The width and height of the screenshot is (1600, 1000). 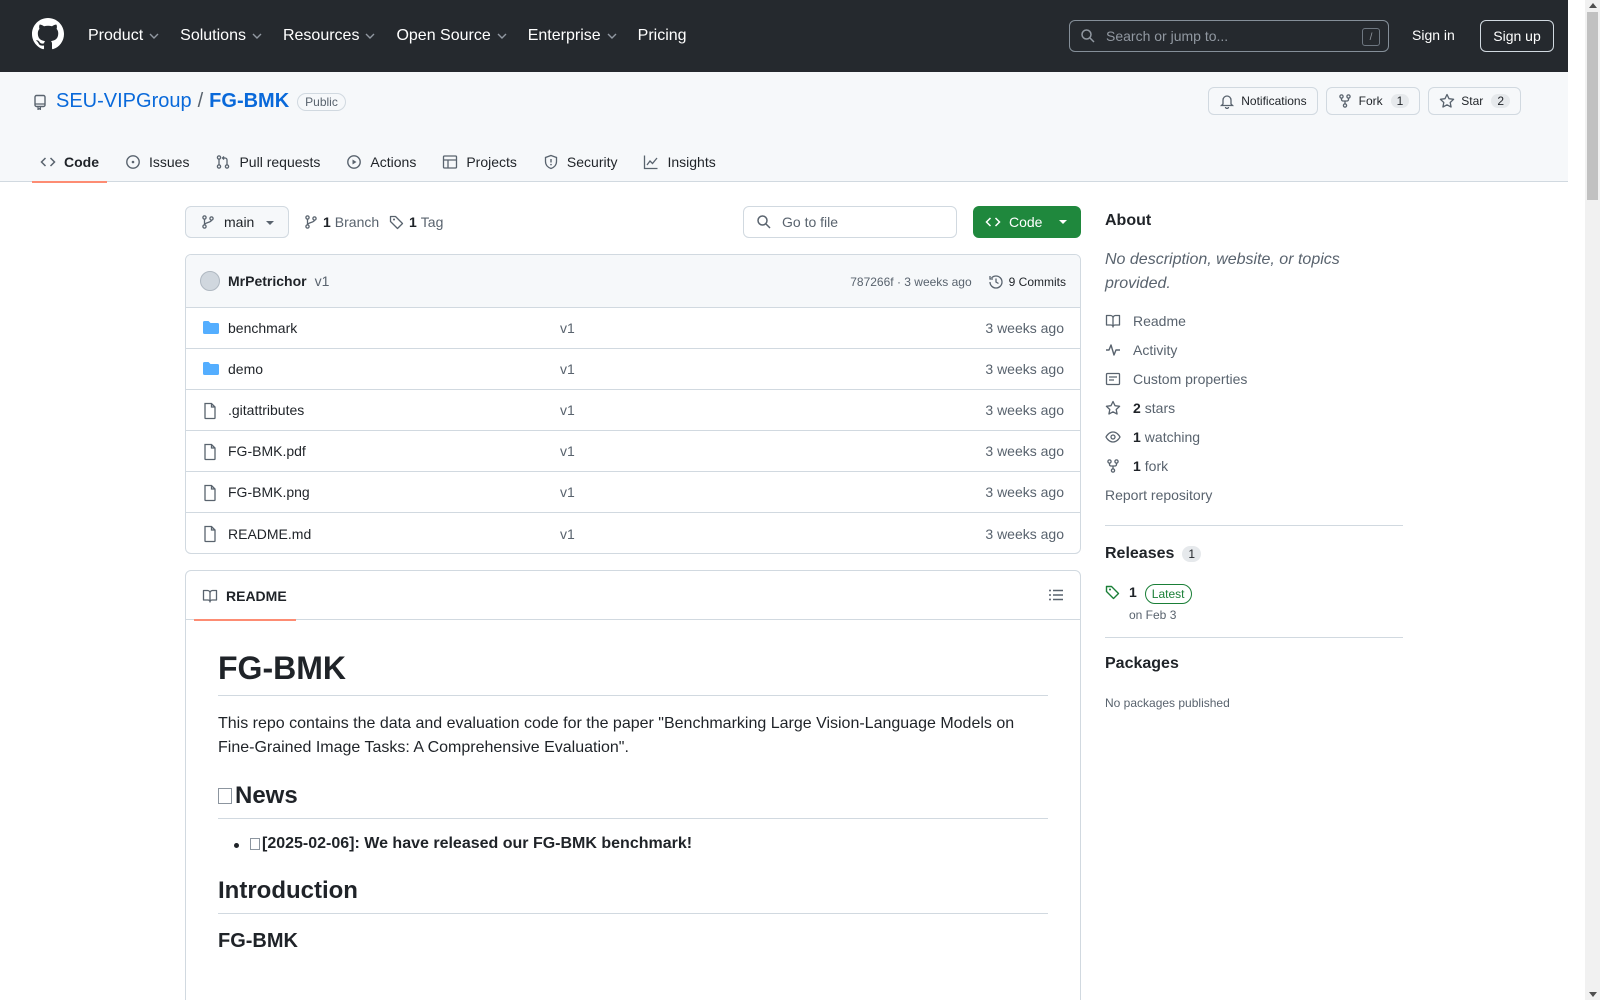 What do you see at coordinates (237, 222) in the screenshot?
I see `branch-selector: main` at bounding box center [237, 222].